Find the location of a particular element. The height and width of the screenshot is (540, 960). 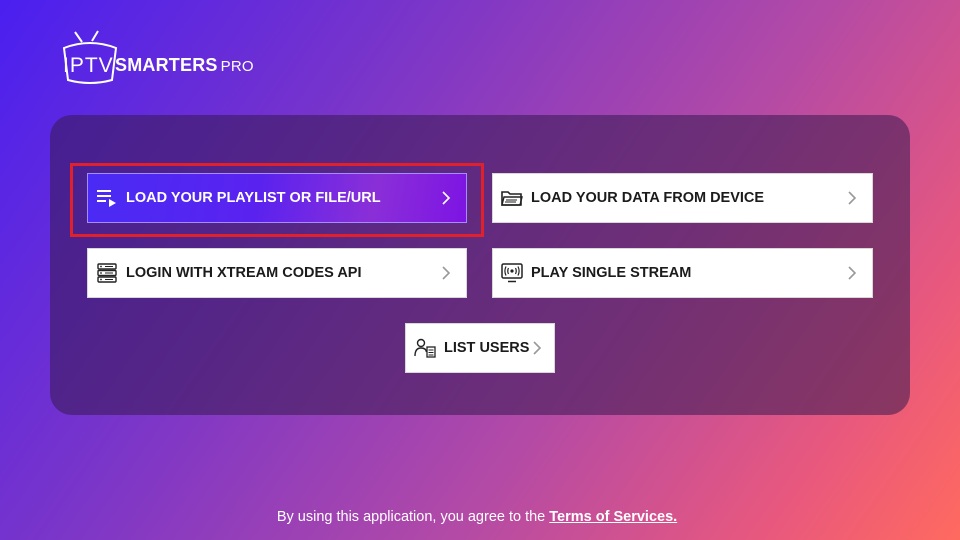

logo-iptv-text: IPTV is located at coordinates (88, 65).